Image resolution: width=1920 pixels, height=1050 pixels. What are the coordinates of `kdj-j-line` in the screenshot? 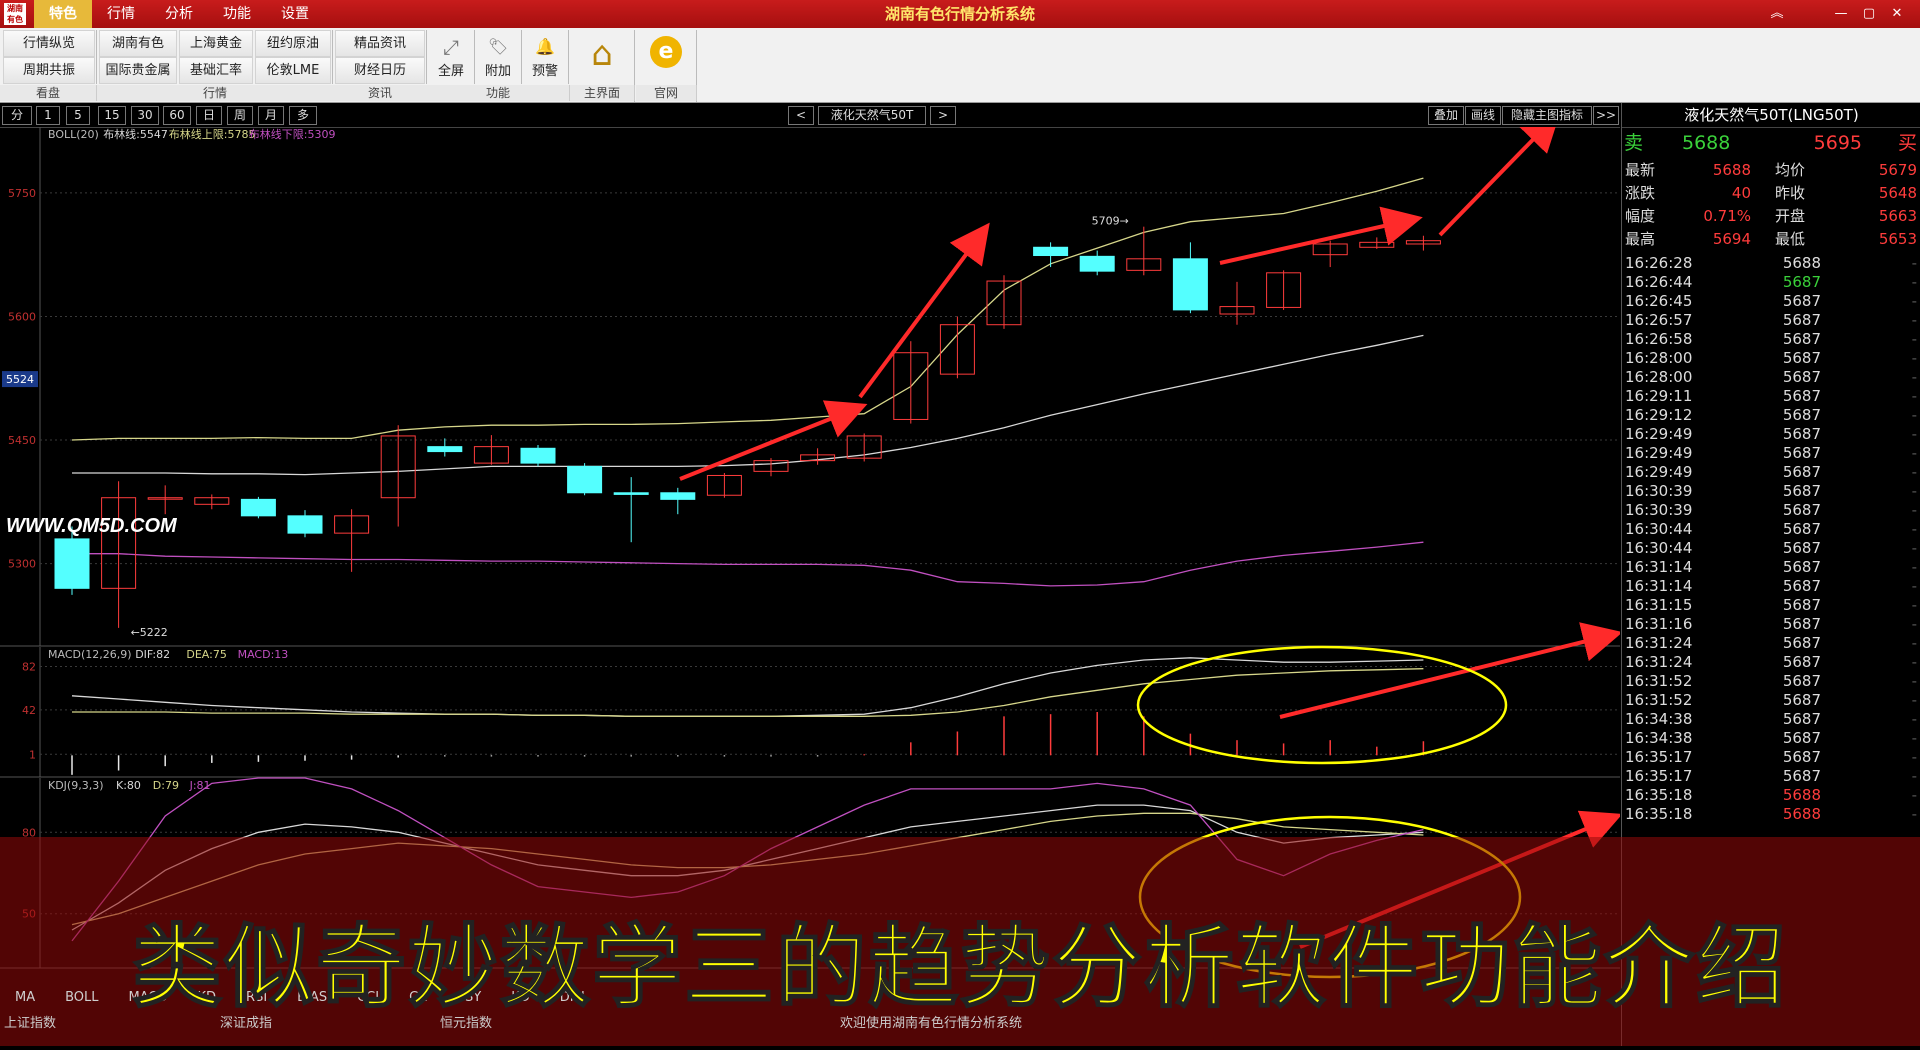 It's located at (747, 859).